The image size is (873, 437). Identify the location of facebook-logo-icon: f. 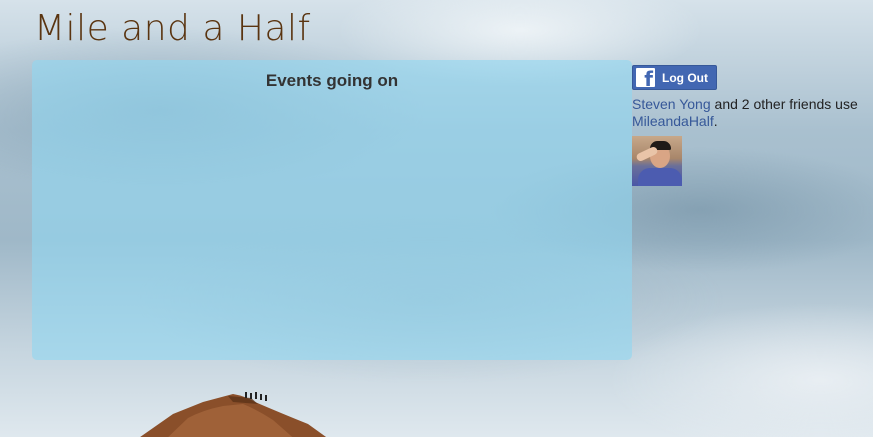
(645, 77).